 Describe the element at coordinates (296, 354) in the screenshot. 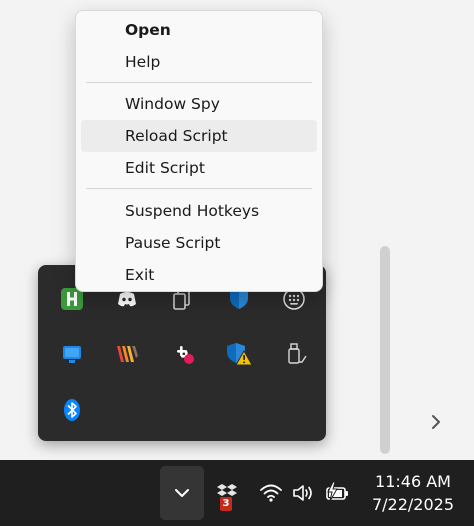

I see `usb-eject-icon` at that location.